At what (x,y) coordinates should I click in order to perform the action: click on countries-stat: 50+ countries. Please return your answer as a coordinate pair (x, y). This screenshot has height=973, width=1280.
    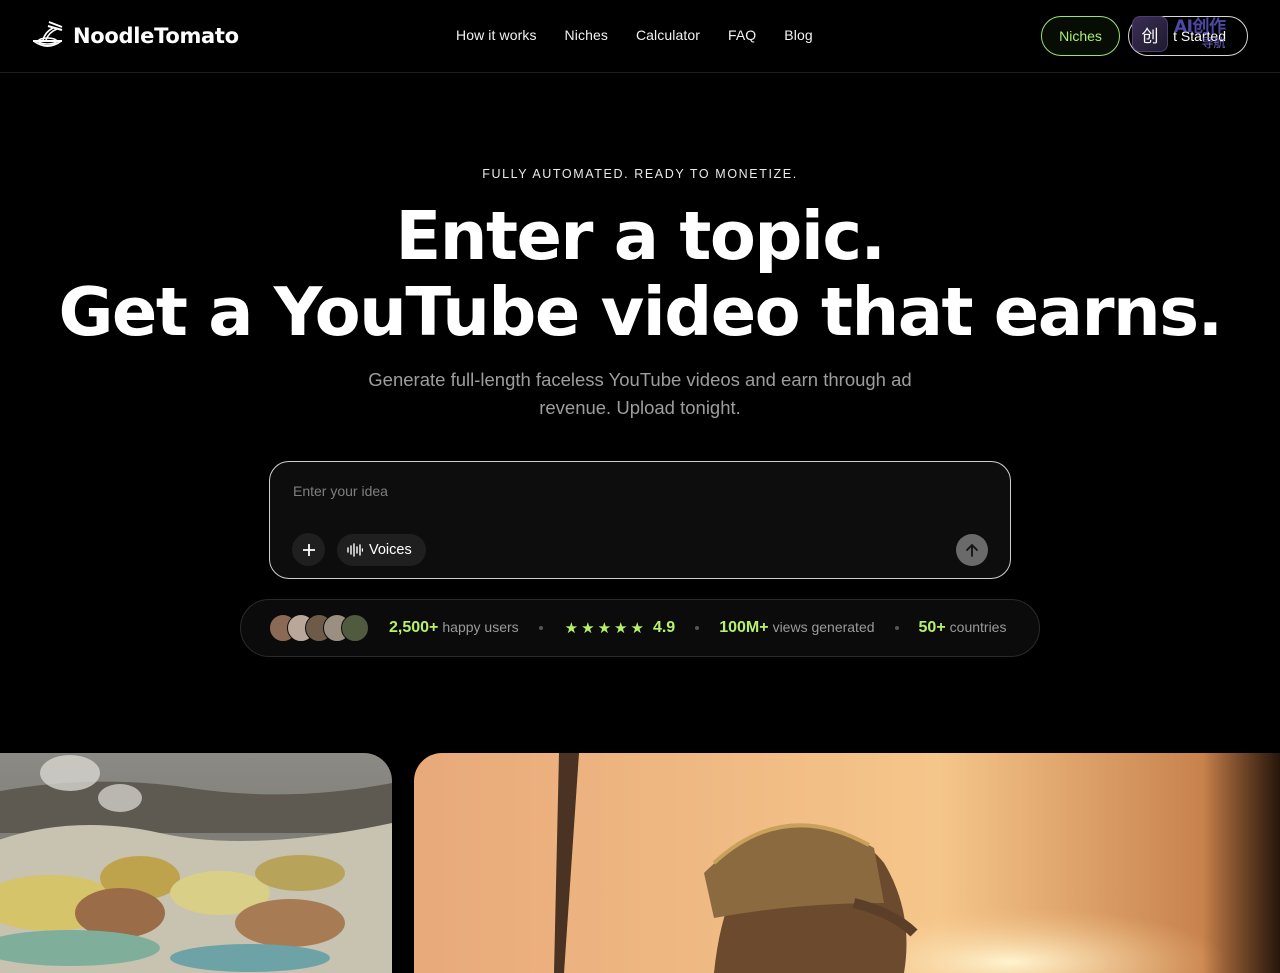
    Looking at the image, I should click on (963, 628).